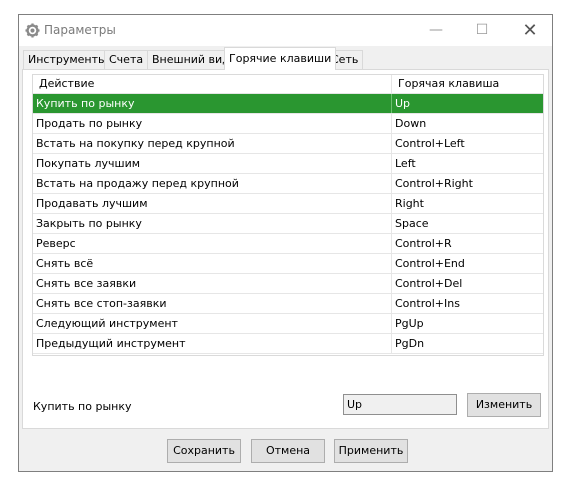  I want to click on hotkey-cell: Left, so click(468, 163).